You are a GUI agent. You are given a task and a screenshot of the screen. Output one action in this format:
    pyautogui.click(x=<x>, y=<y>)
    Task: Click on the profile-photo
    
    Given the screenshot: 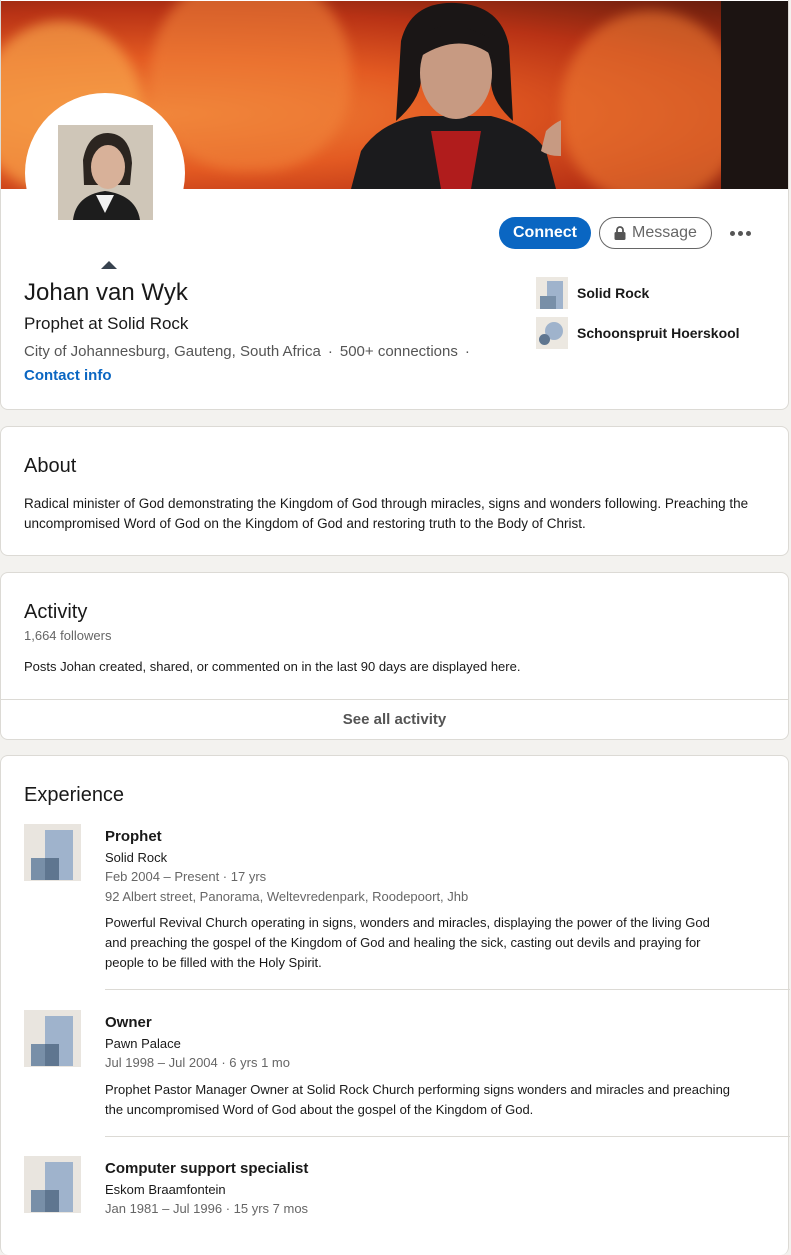 What is the action you would take?
    pyautogui.click(x=105, y=172)
    